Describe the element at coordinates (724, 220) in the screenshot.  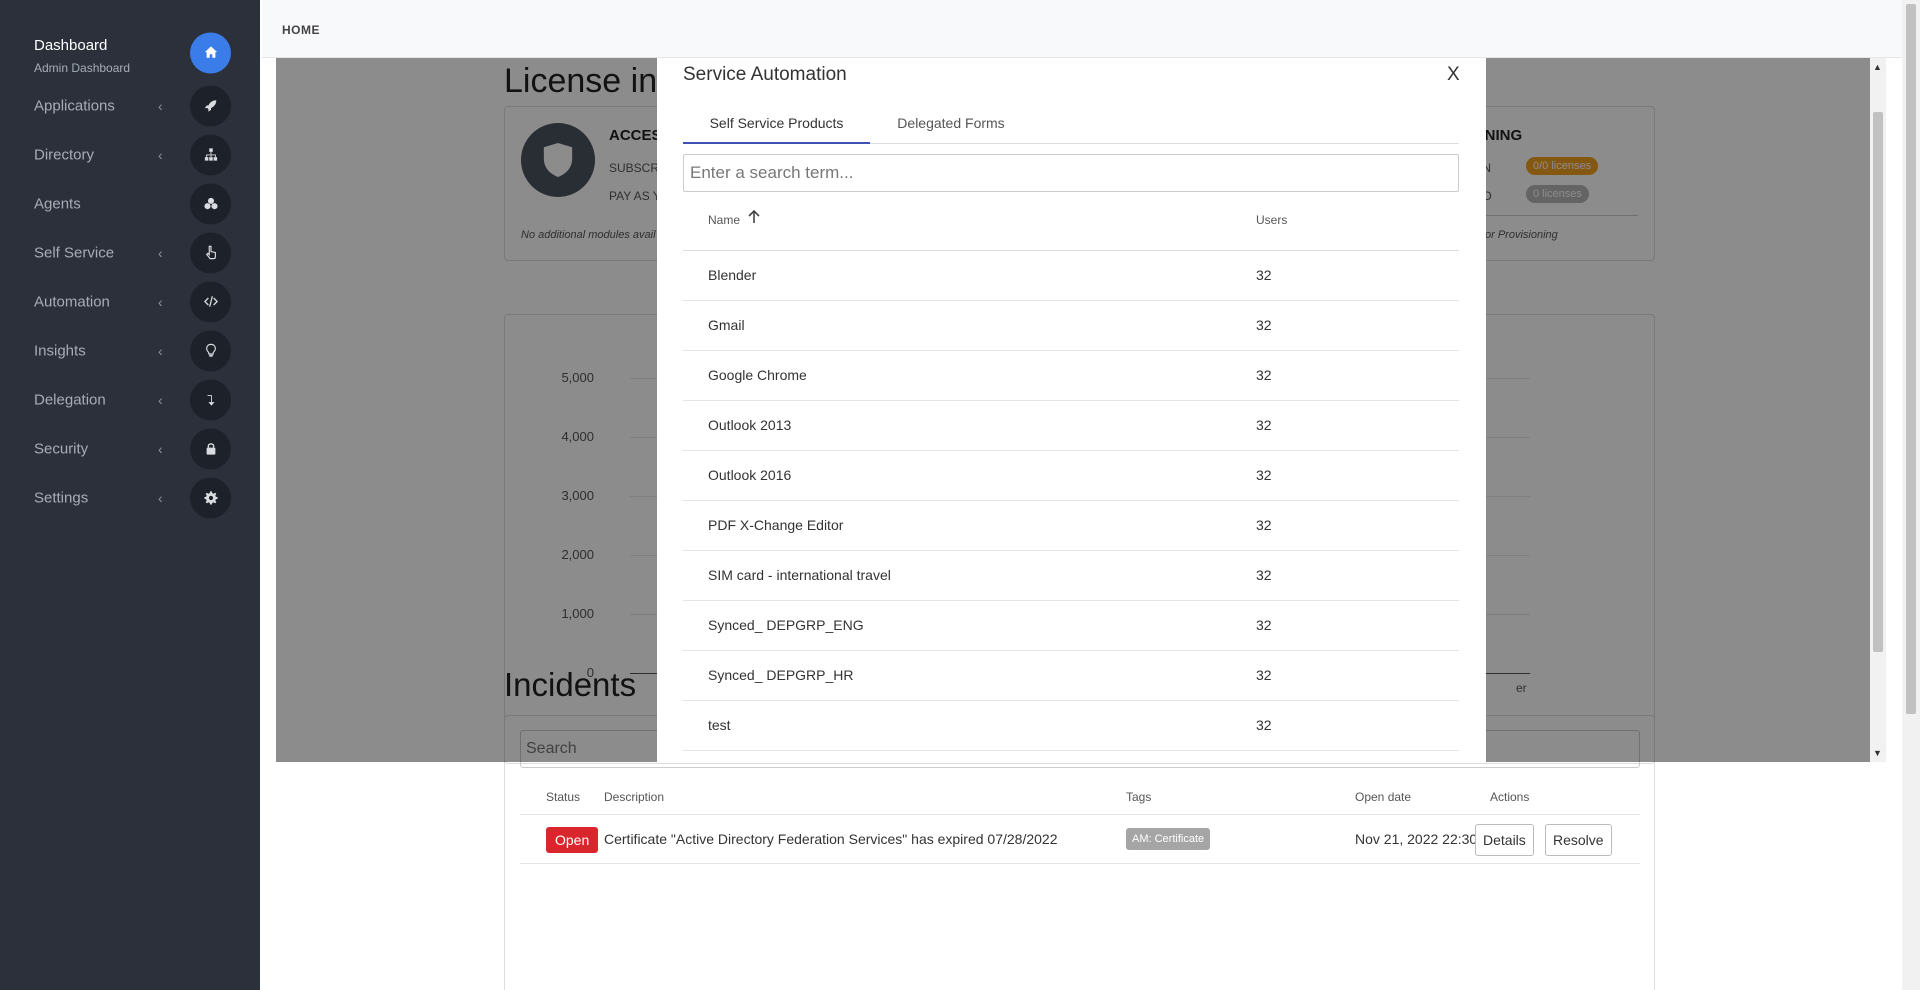
I see `column-header-name: Name` at that location.